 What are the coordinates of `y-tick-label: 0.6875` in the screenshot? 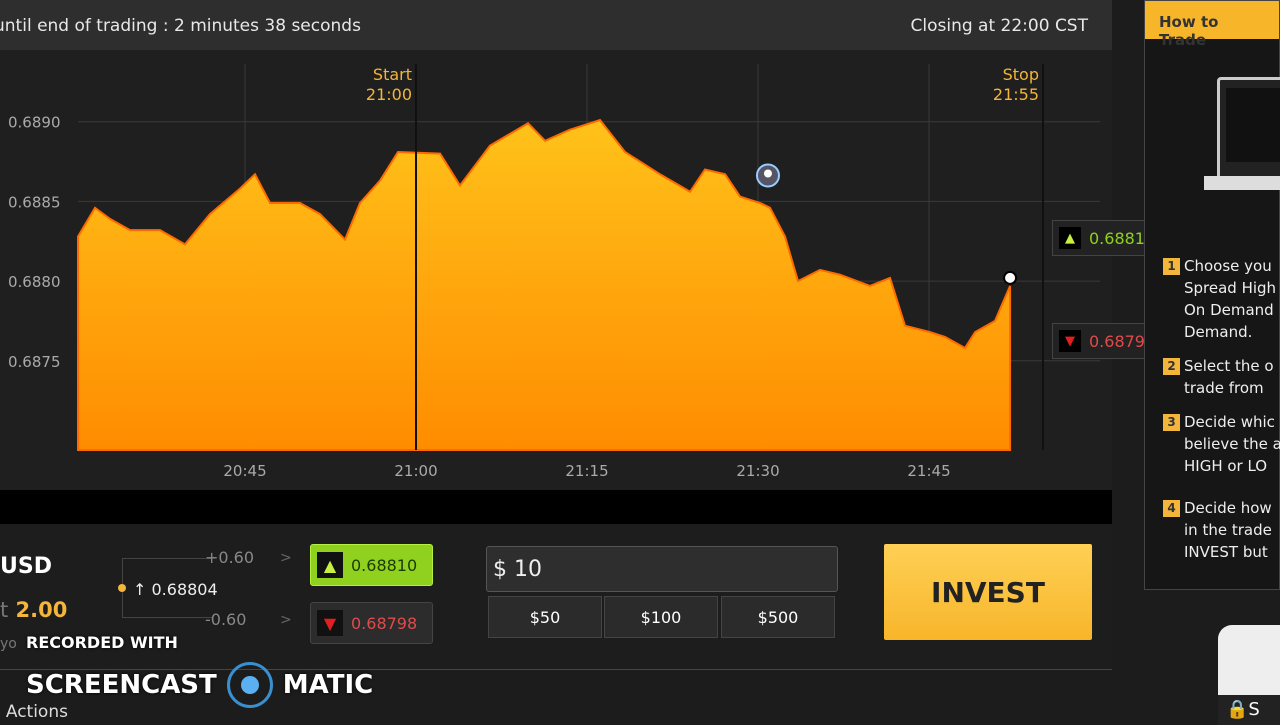 It's located at (34, 362).